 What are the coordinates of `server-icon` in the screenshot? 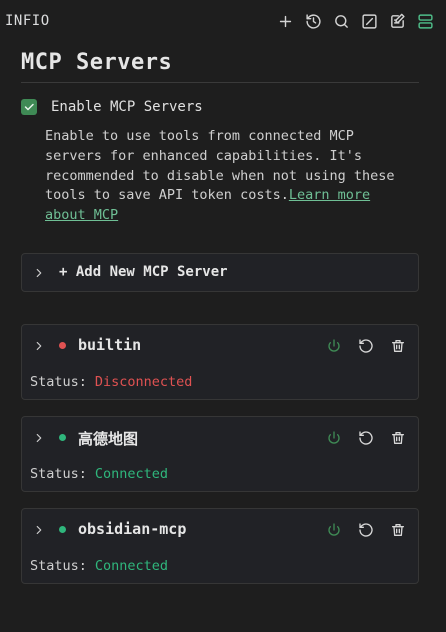 It's located at (425, 21).